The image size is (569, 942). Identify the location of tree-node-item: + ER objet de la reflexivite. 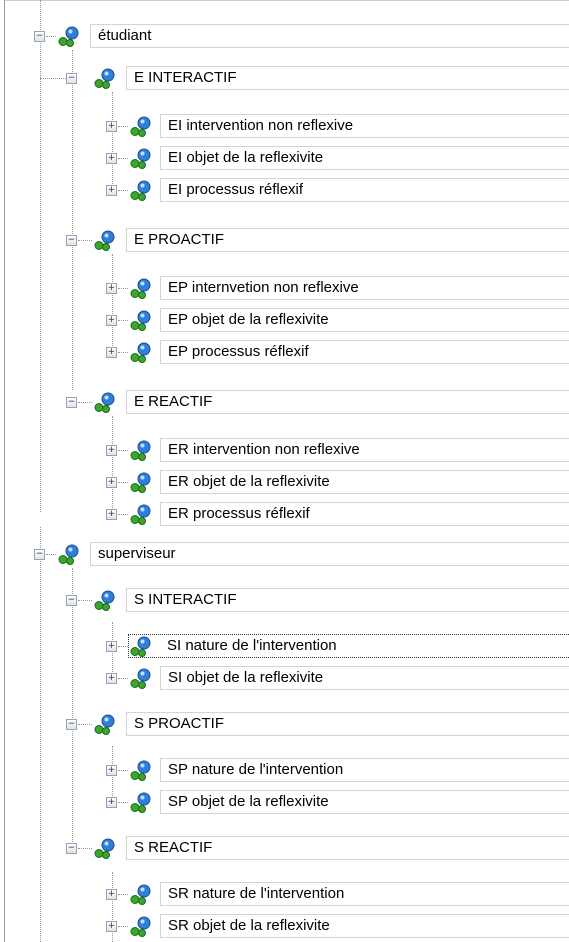
(284, 482).